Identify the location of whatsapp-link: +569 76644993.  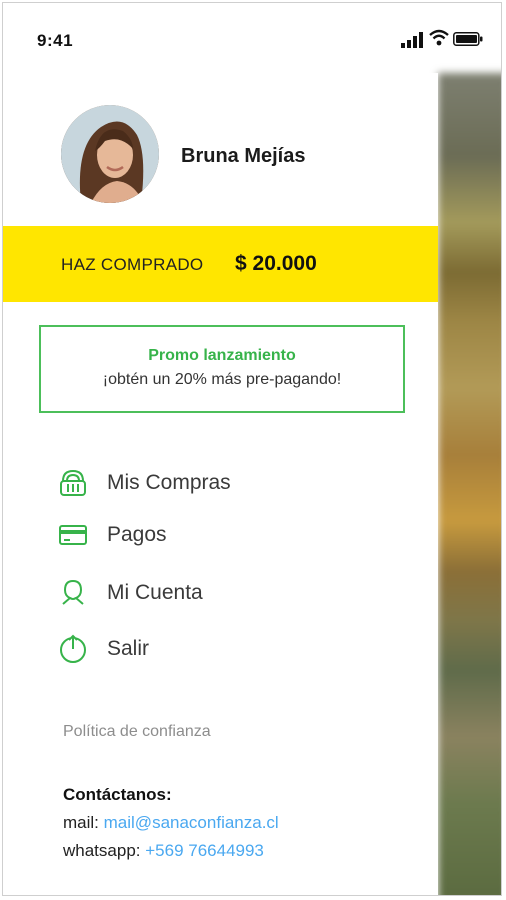
(204, 850).